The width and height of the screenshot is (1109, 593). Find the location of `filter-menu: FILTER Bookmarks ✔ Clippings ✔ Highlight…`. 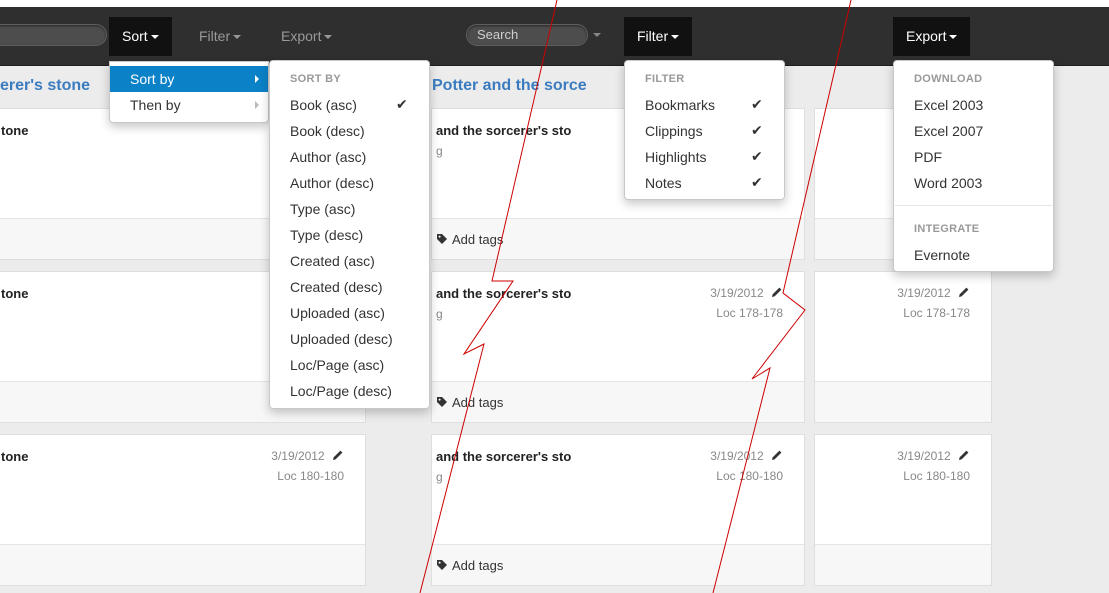

filter-menu: FILTER Bookmarks ✔ Clippings ✔ Highlight… is located at coordinates (704, 130).